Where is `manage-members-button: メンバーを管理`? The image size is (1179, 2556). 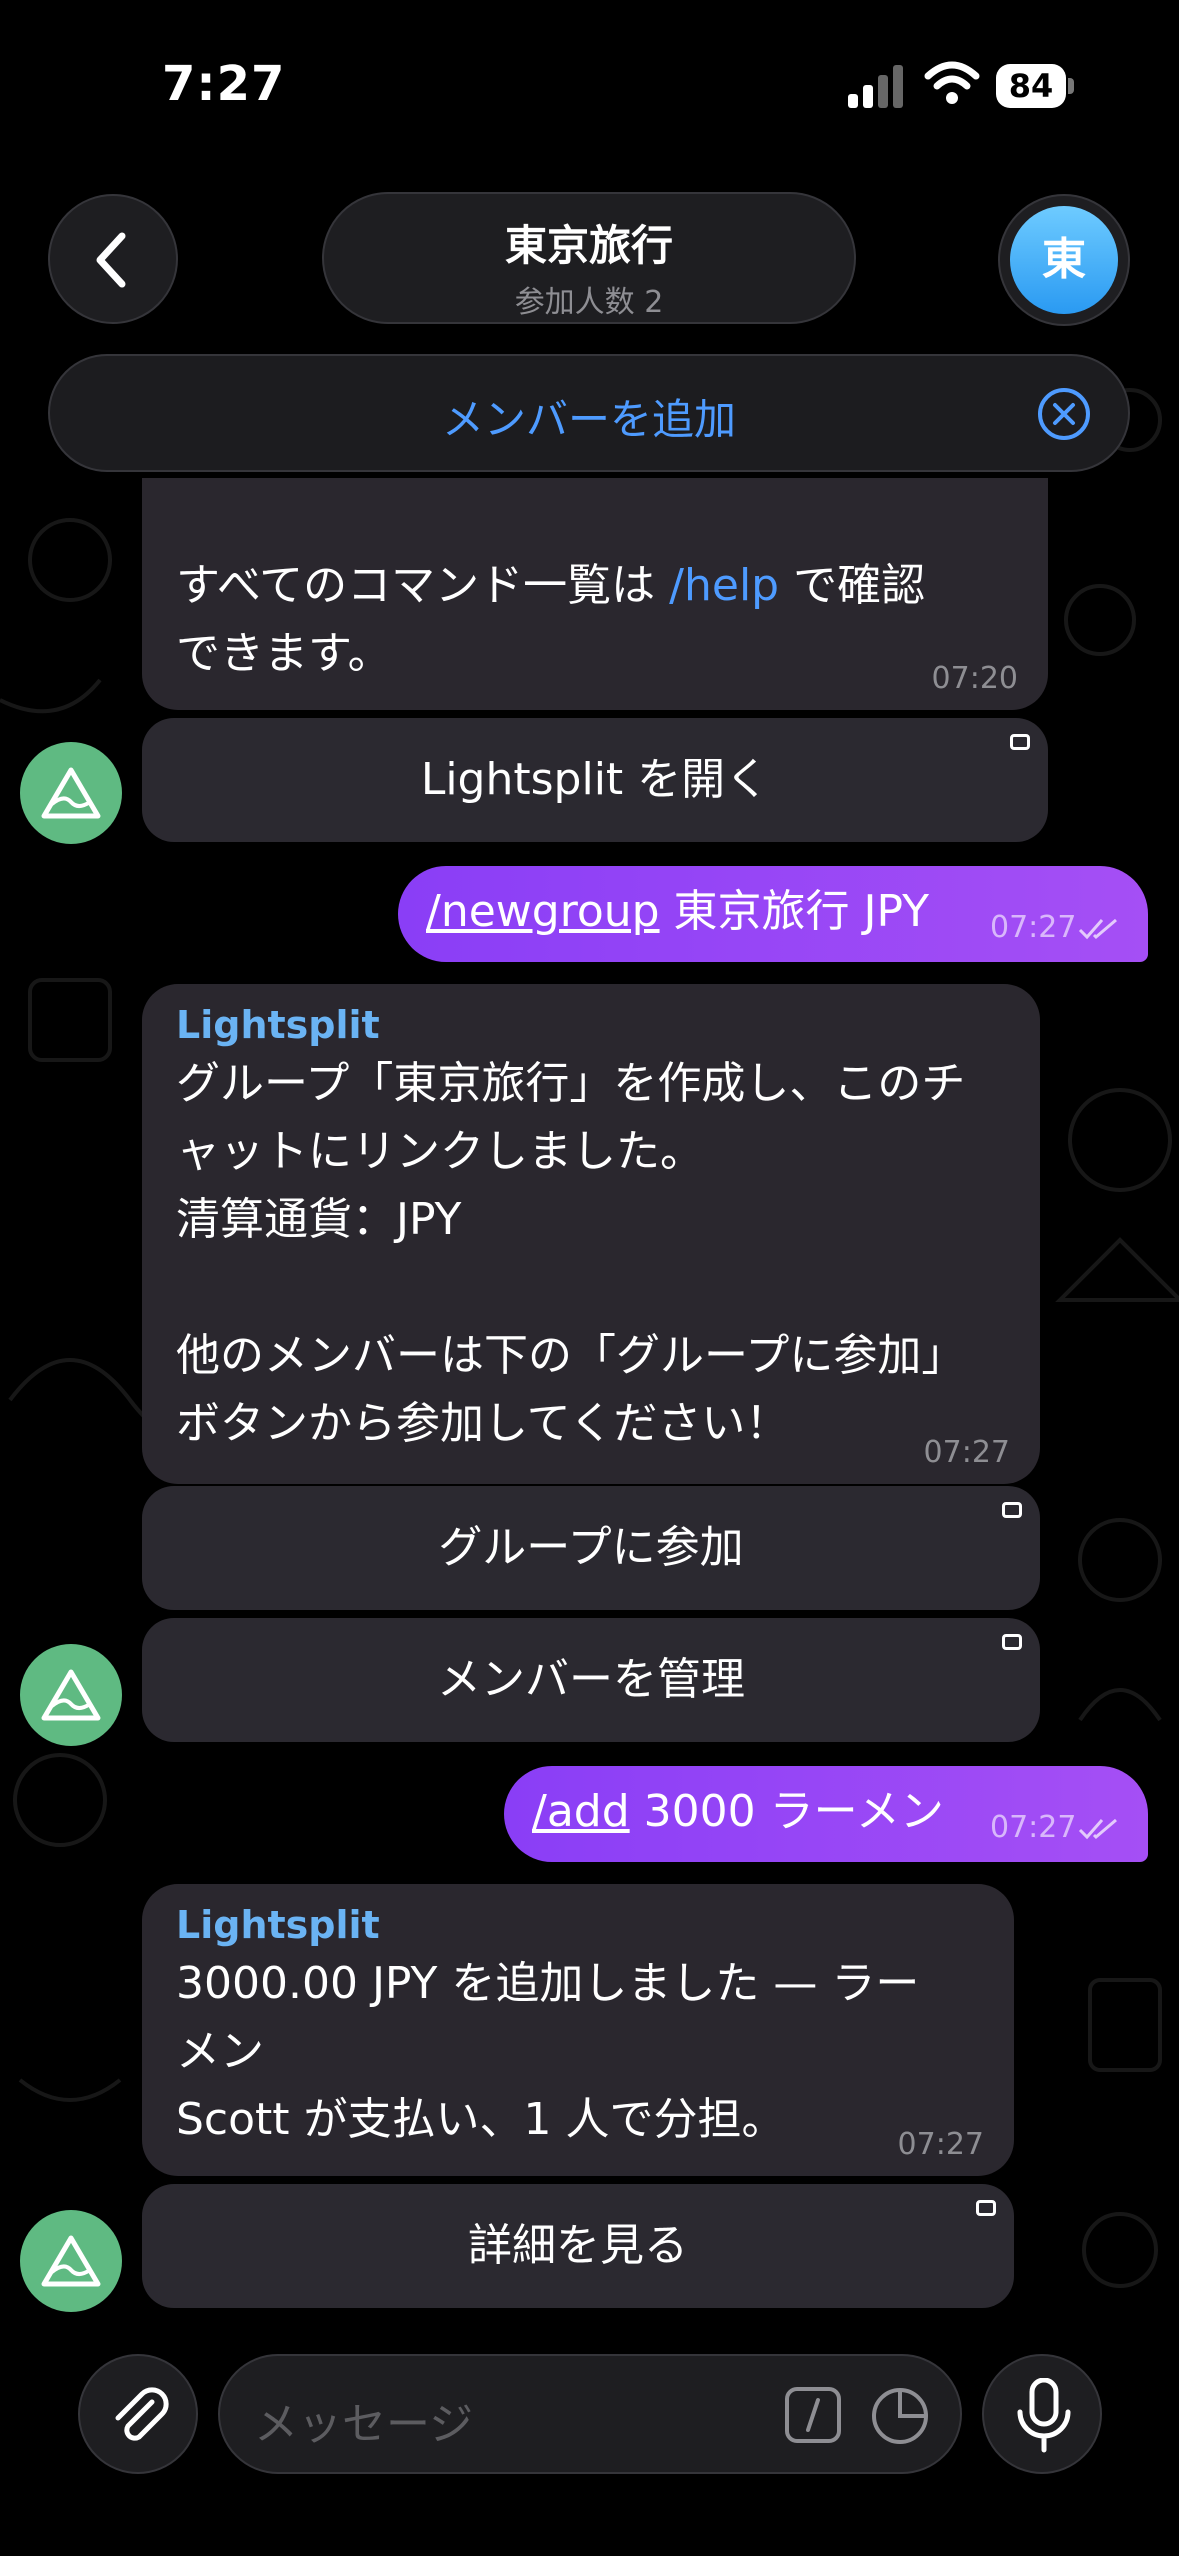
manage-members-button: メンバーを管理 is located at coordinates (591, 1680).